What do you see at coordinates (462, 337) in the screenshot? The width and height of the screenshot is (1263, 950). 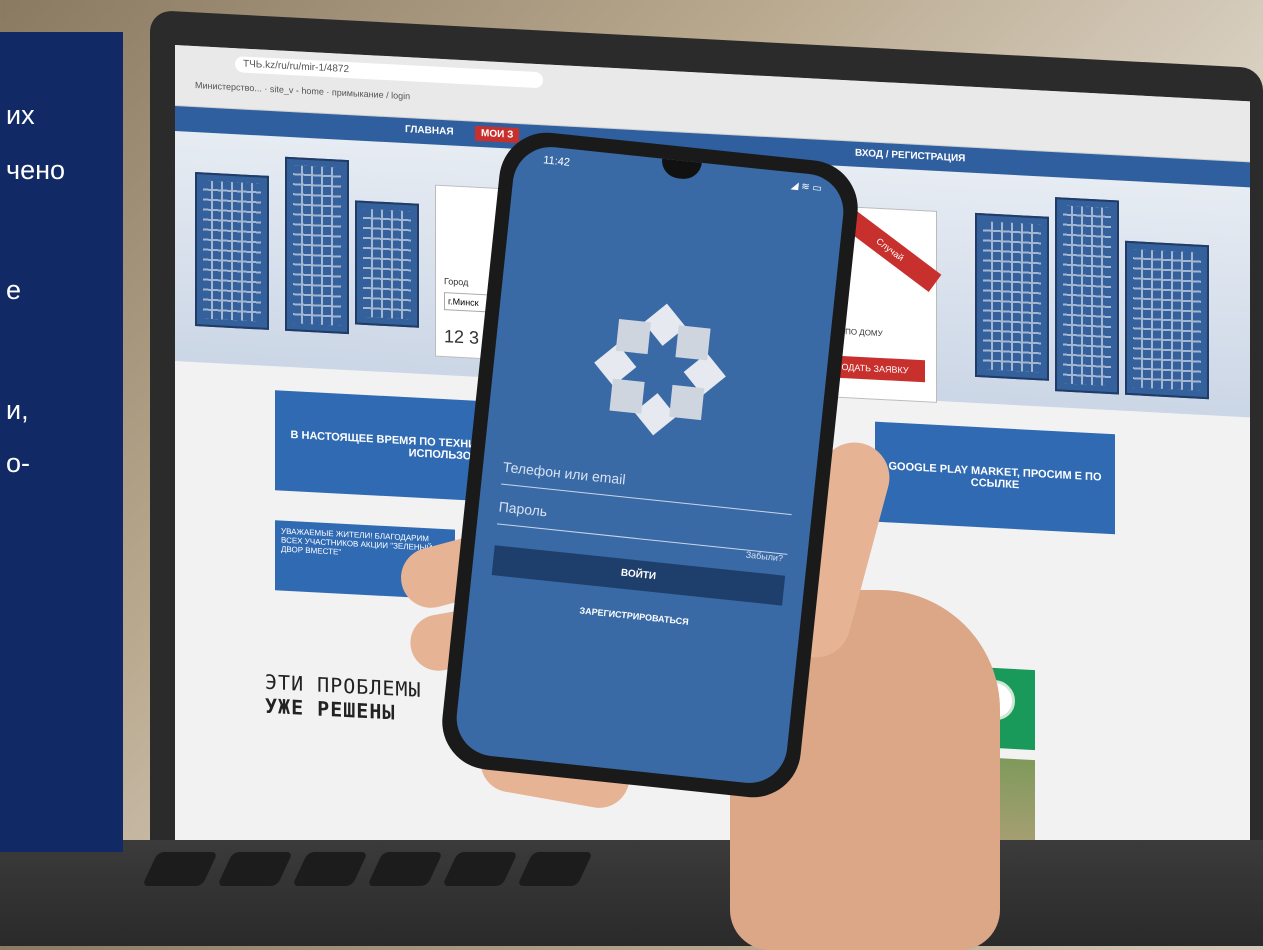 I see `request-count: 12 3` at bounding box center [462, 337].